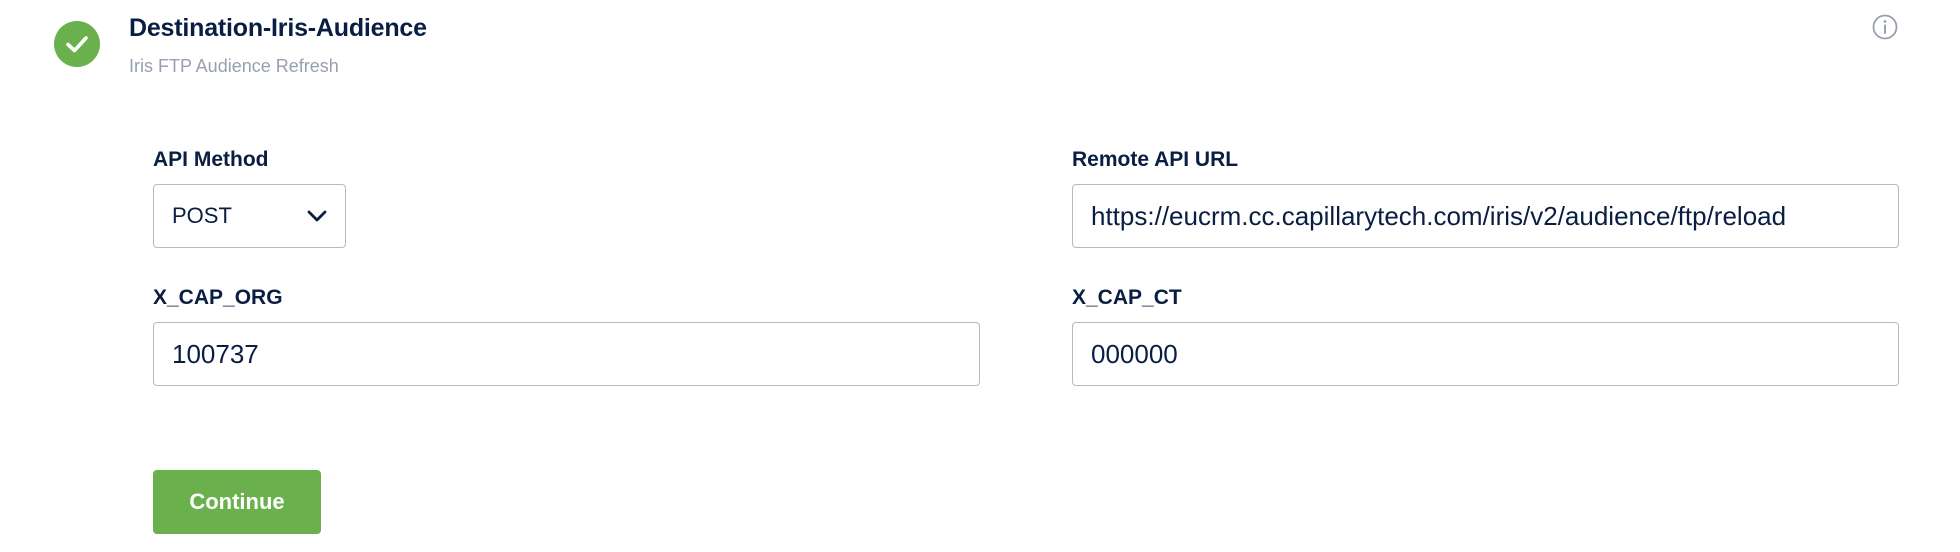  Describe the element at coordinates (566, 354) in the screenshot. I see `x-cap-org-input` at that location.